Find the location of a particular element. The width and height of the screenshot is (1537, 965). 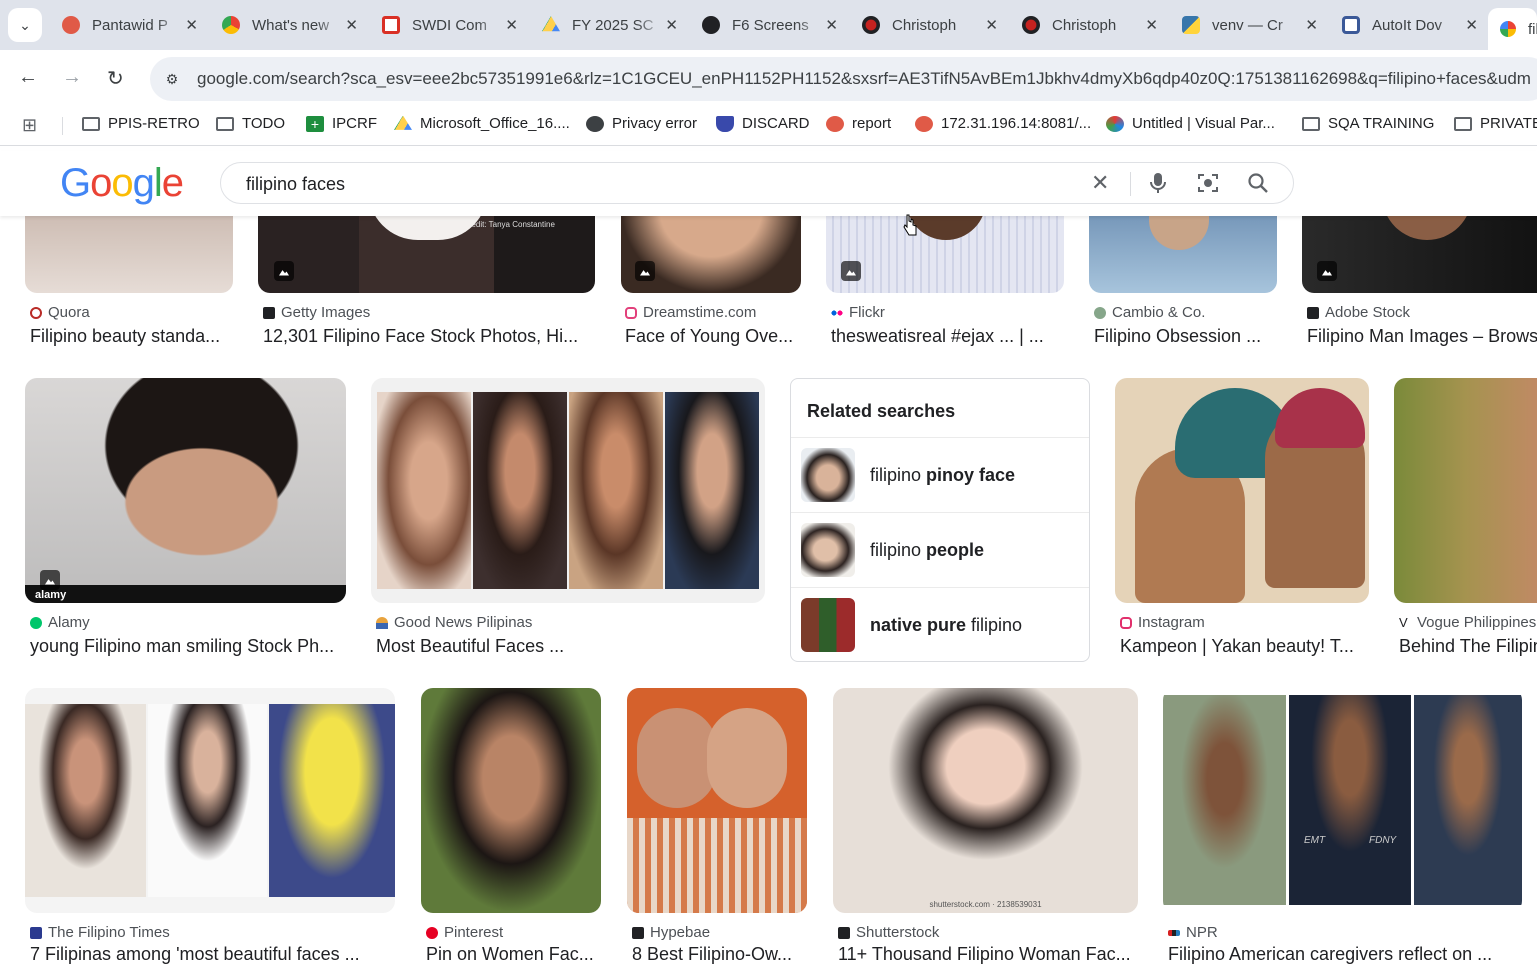

python-icon is located at coordinates (1191, 25).